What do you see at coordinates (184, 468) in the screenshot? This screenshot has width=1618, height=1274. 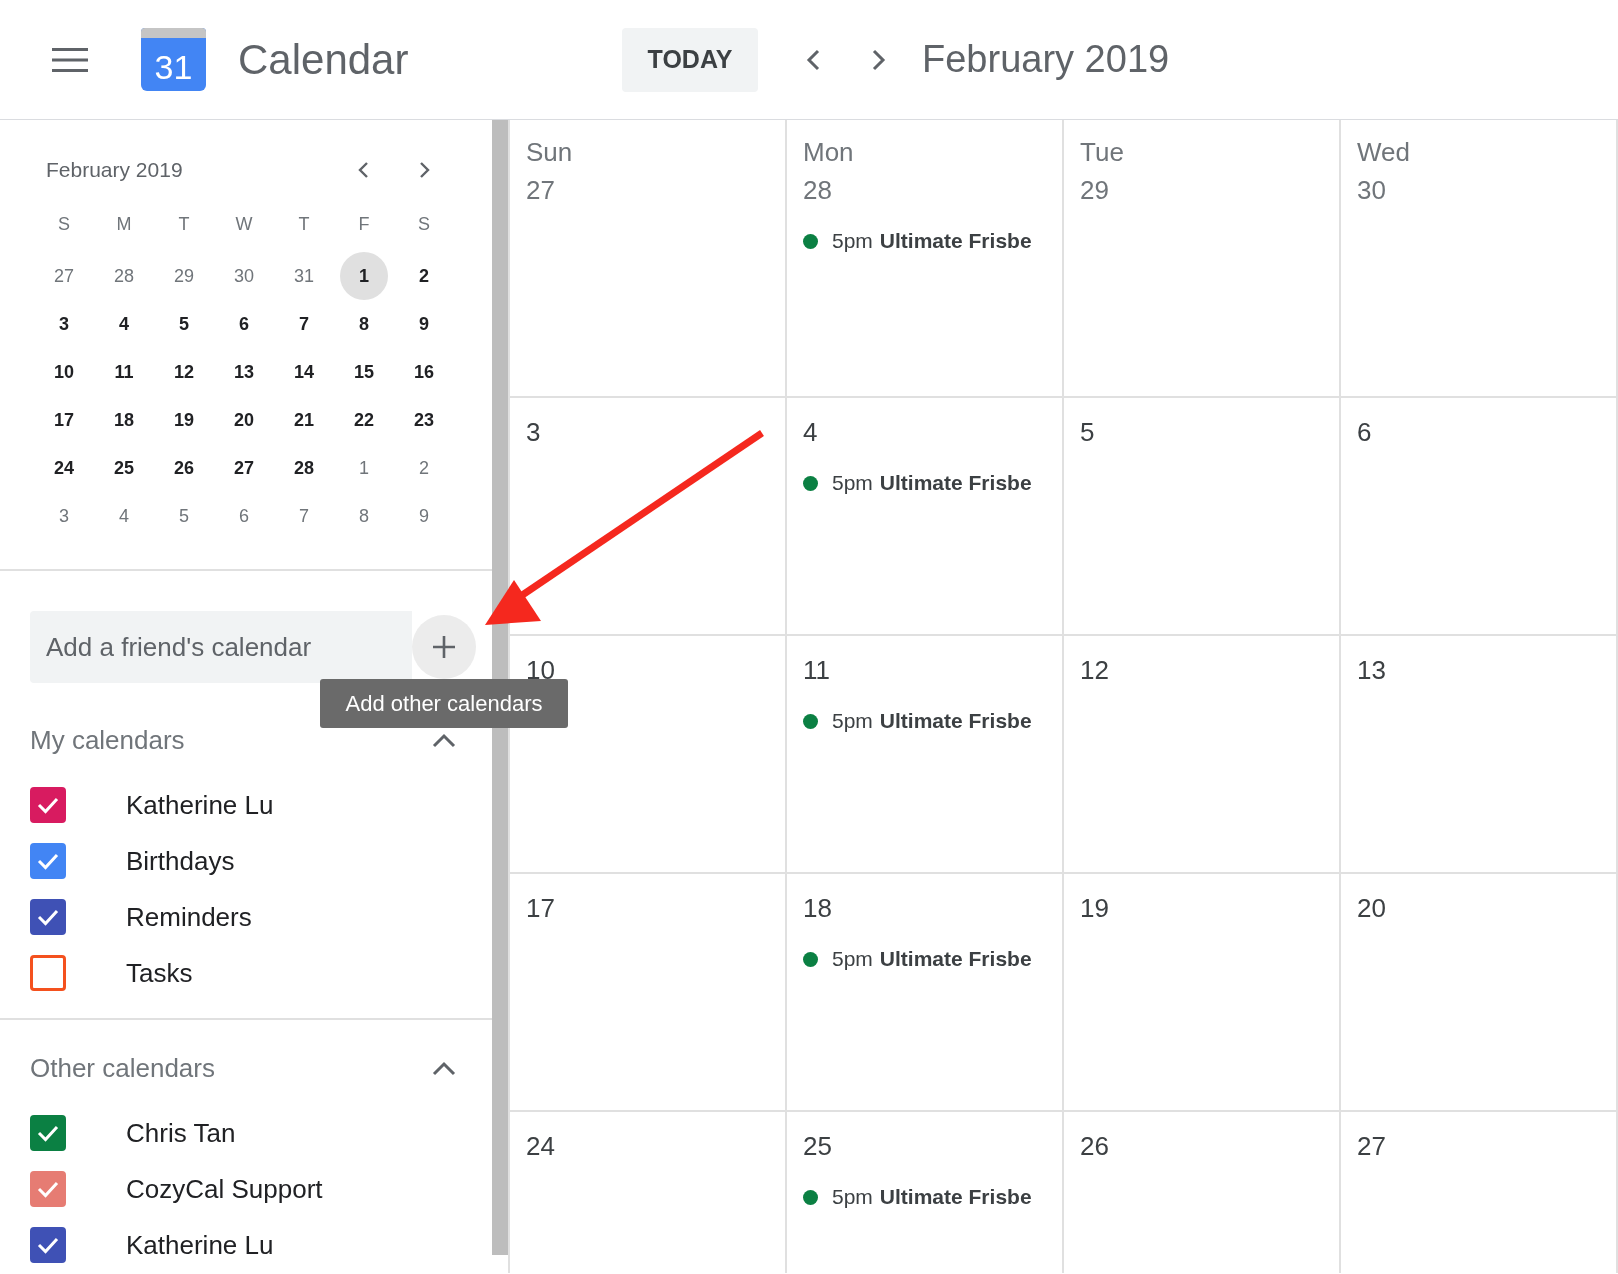 I see `mini-calendar-day: 26` at bounding box center [184, 468].